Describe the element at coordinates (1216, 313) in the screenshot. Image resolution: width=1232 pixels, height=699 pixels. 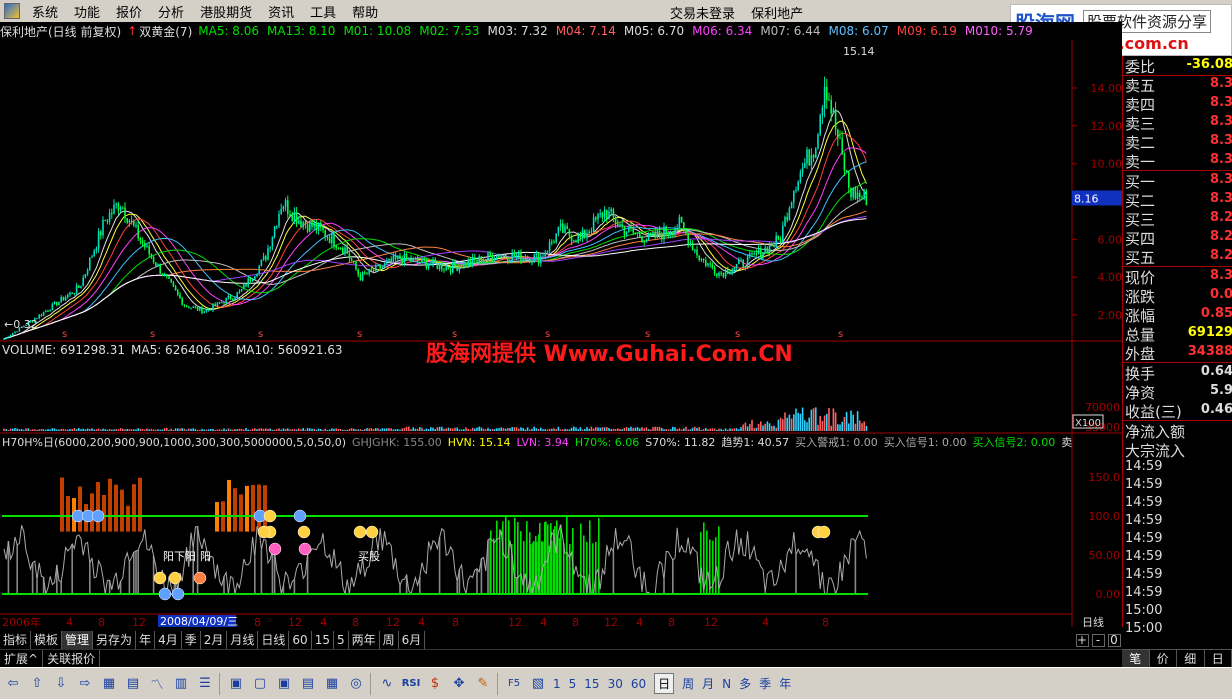
I see `quote-stat-value: 0.85` at that location.